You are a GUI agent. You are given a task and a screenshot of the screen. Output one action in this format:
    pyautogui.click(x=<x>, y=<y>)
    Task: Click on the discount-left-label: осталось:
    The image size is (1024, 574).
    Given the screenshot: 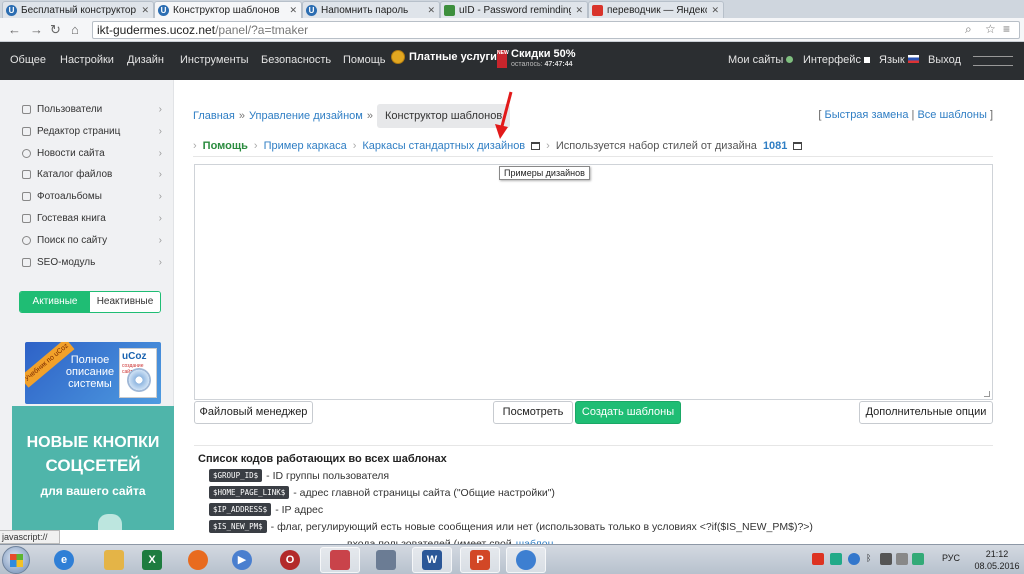 What is the action you would take?
    pyautogui.click(x=527, y=64)
    